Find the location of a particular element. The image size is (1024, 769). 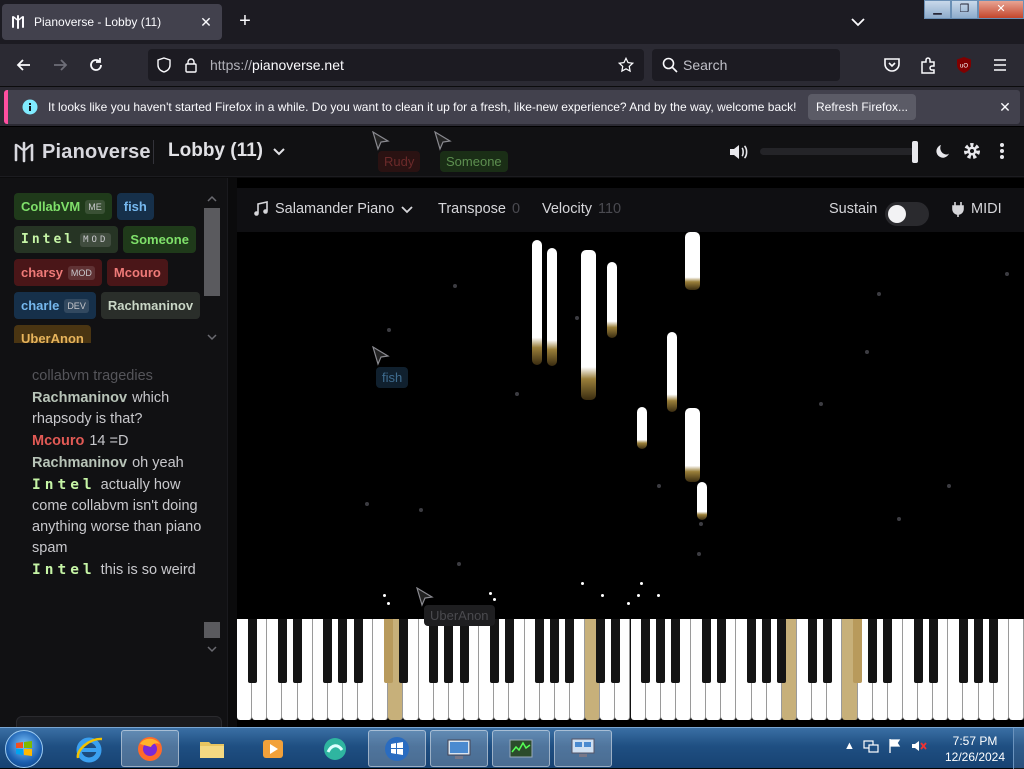

user-chip: charle DEV is located at coordinates (55, 305).